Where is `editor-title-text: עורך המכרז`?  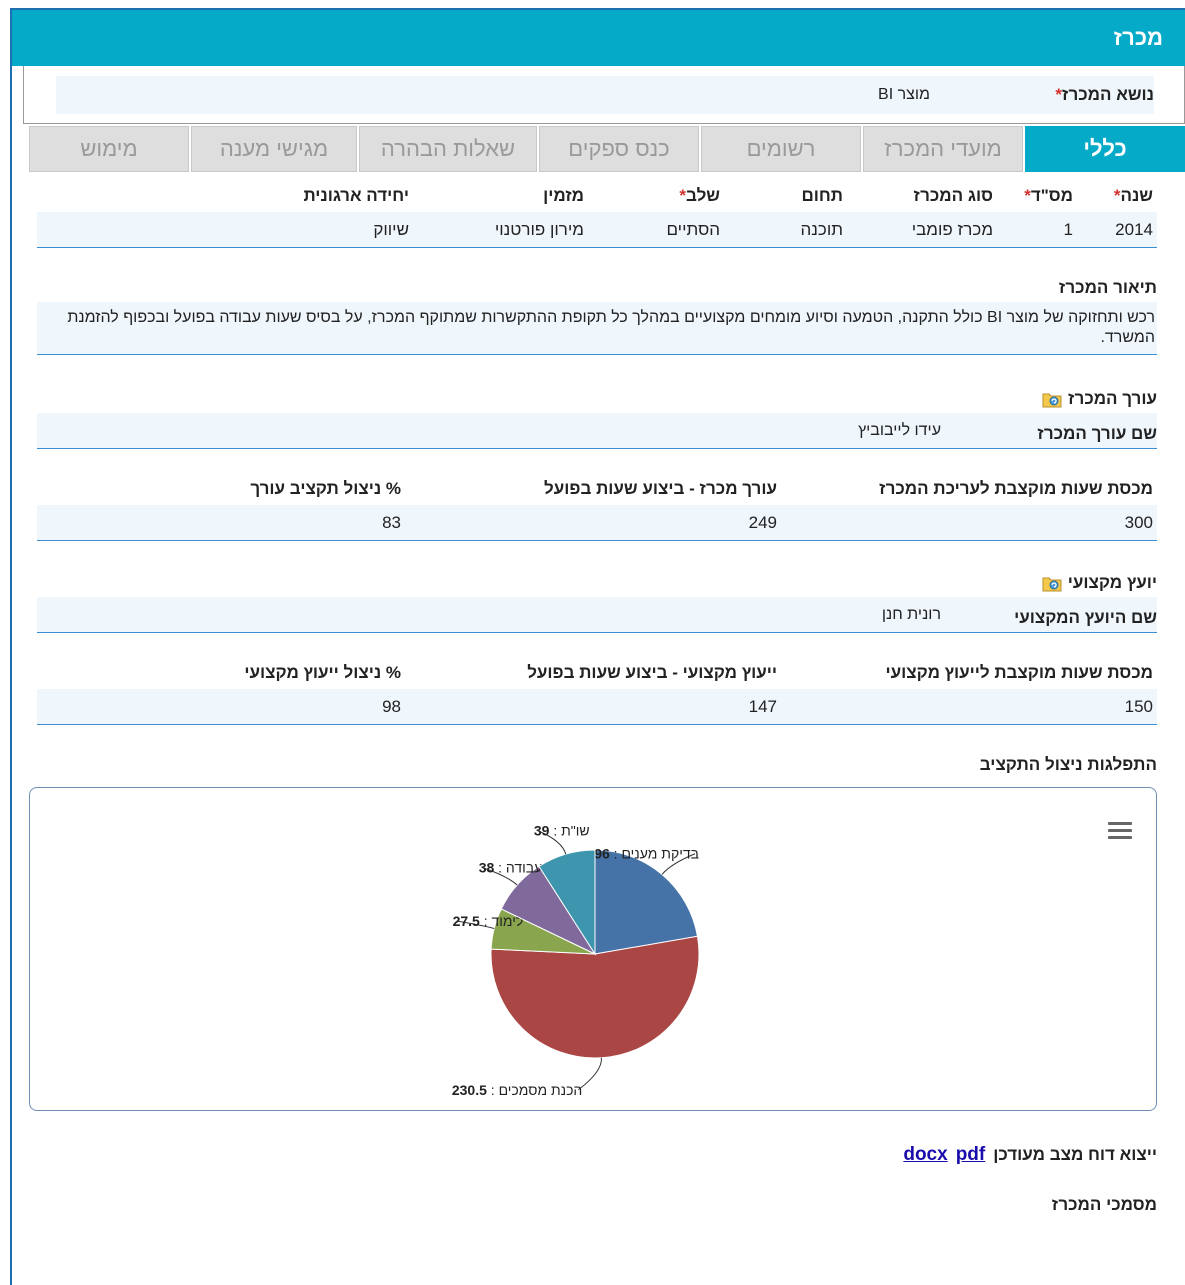 editor-title-text: עורך המכרז is located at coordinates (1112, 398).